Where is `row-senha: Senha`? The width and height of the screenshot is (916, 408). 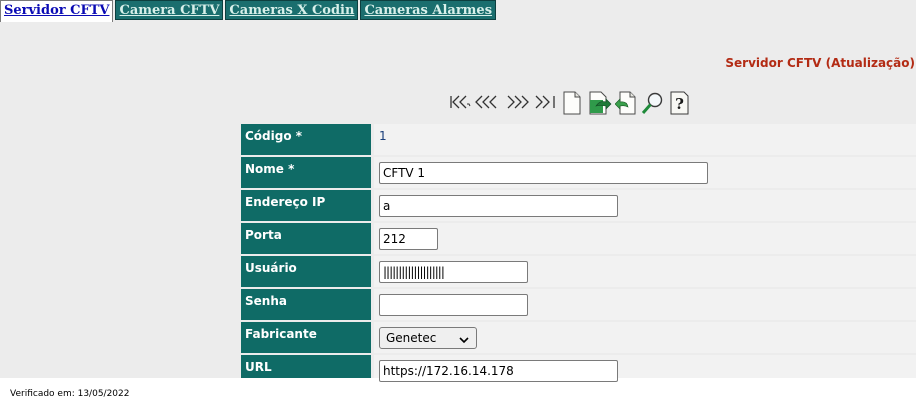 row-senha: Senha is located at coordinates (578, 304).